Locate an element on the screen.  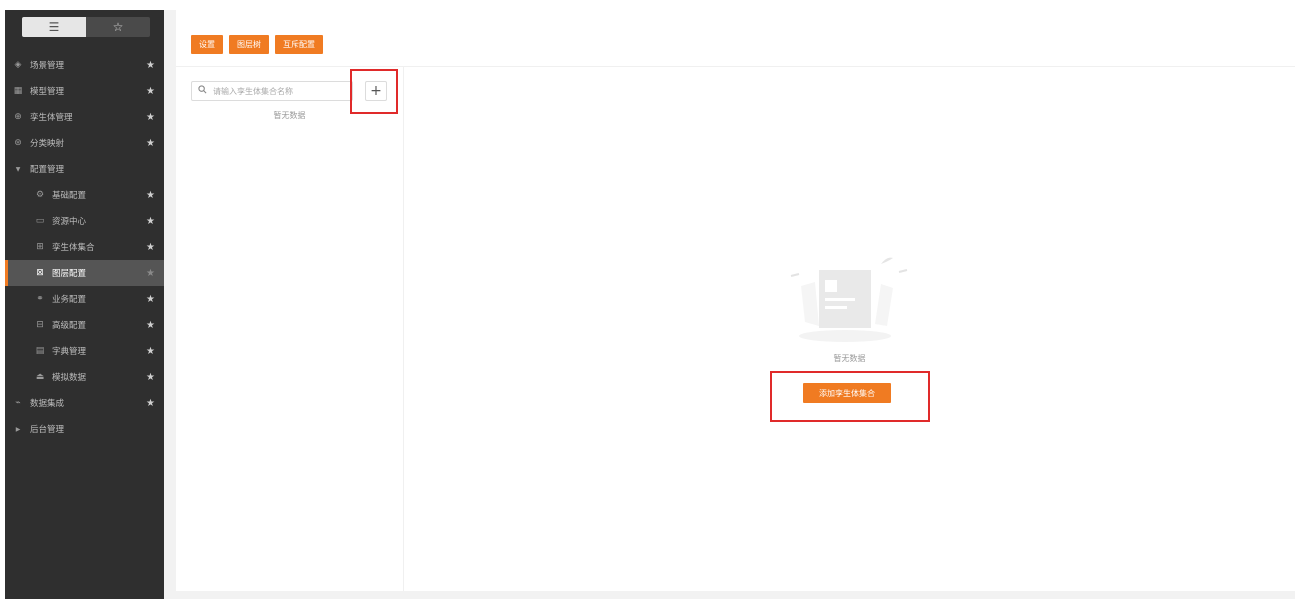
sidebar-tabs: ☰ ☆ is located at coordinates (86, 27).